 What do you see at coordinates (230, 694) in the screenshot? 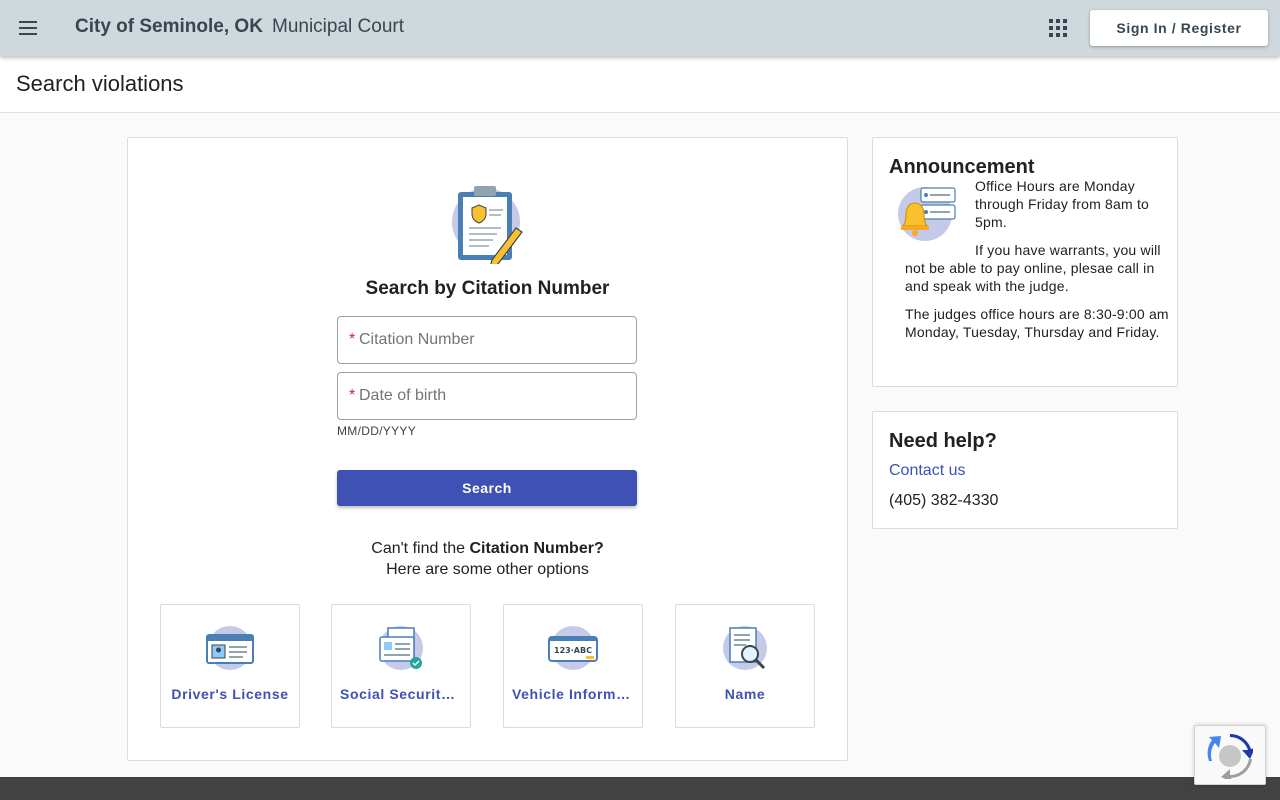
I see `option-label: Driver's License` at bounding box center [230, 694].